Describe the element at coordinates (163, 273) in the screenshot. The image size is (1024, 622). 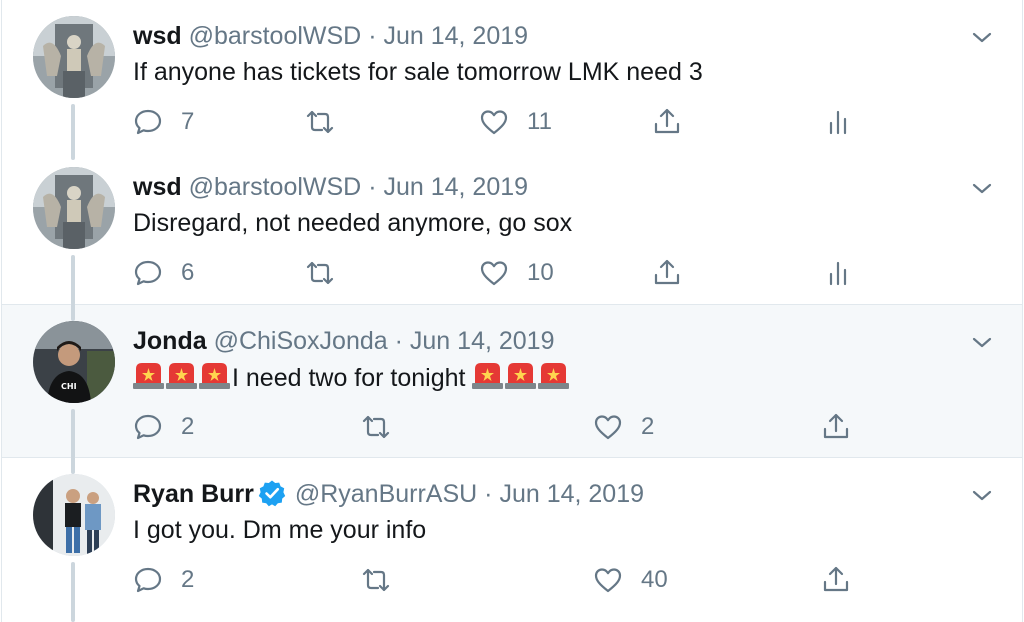
I see `reply-button: 6` at that location.